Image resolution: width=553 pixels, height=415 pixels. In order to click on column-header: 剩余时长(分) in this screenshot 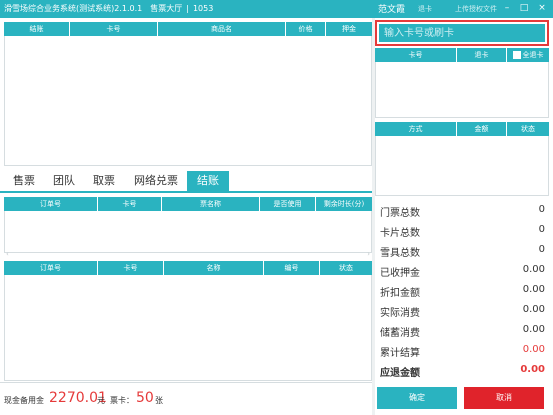, I will do `click(344, 204)`.